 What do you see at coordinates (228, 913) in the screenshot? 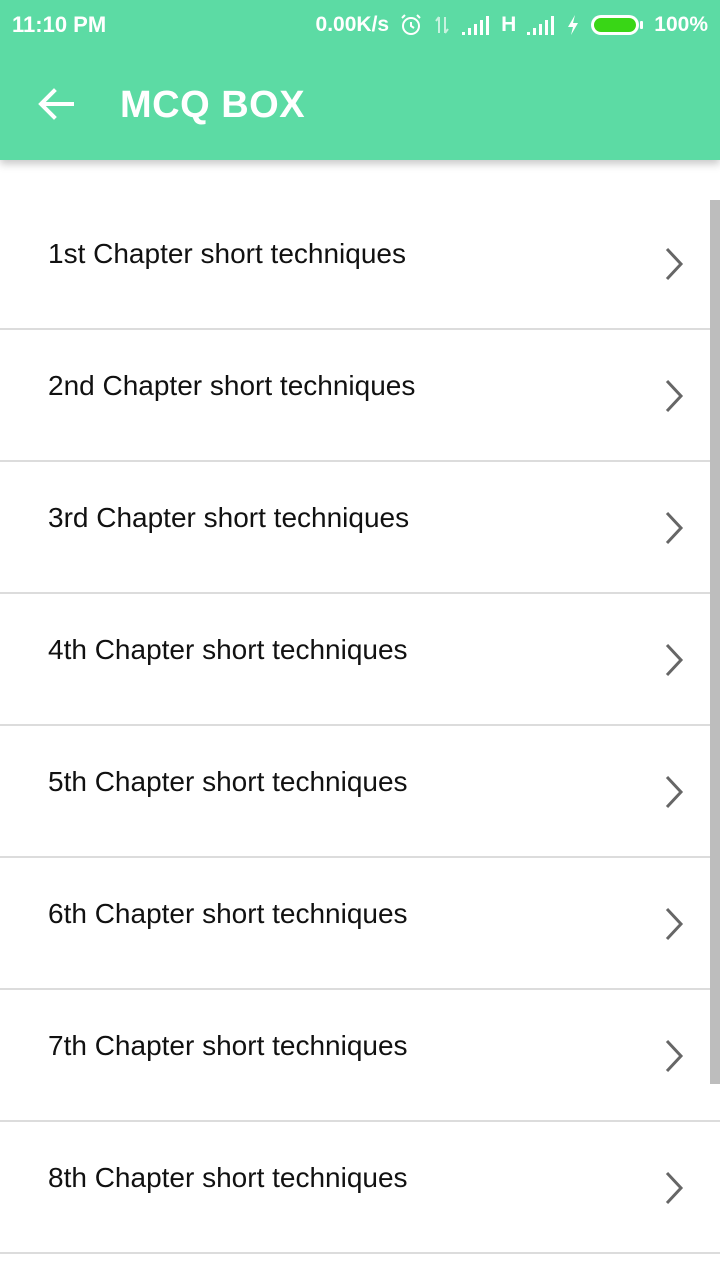
I see `list-item-label: 6th Chapter short techniques` at bounding box center [228, 913].